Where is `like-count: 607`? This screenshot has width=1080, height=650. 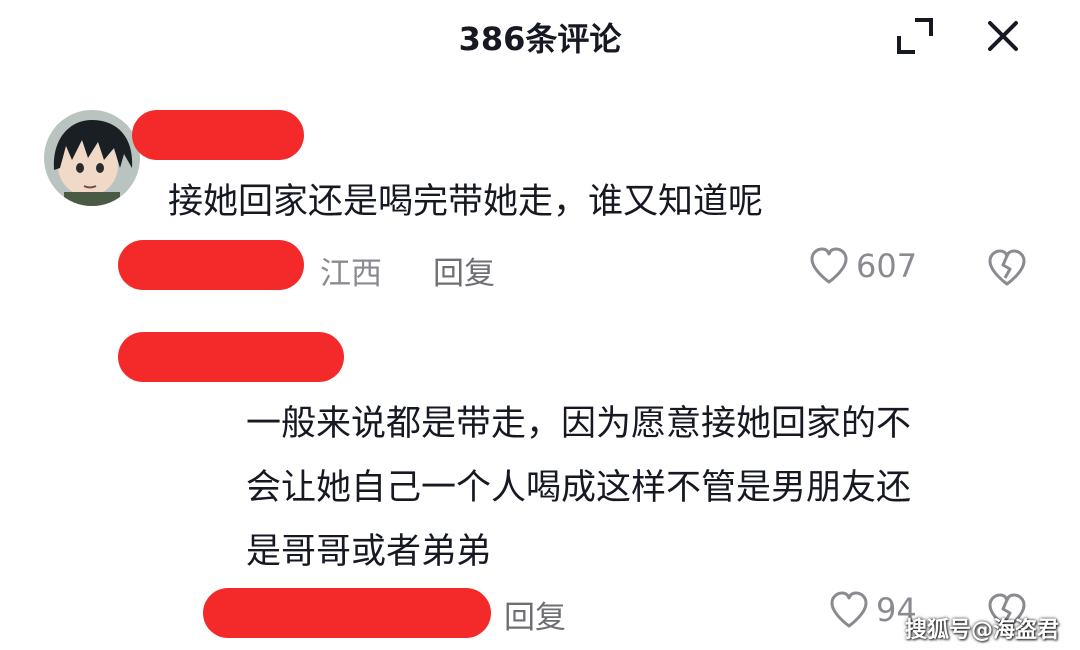 like-count: 607 is located at coordinates (887, 266).